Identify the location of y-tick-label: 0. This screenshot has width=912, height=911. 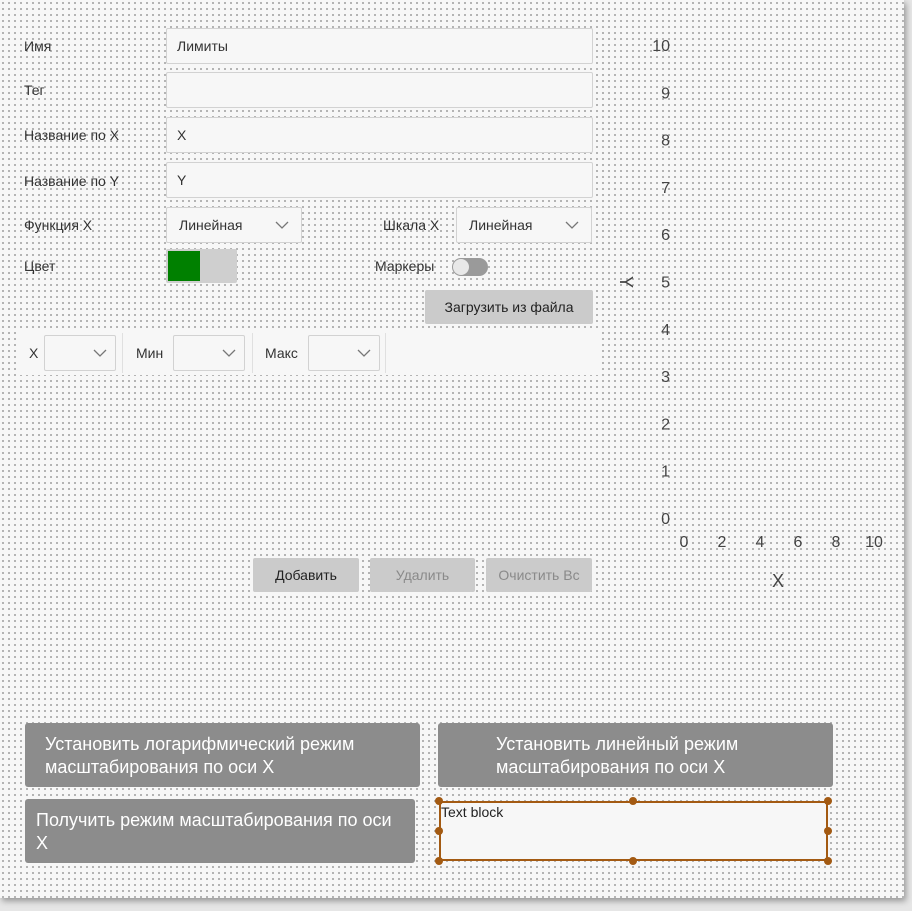
(665, 519).